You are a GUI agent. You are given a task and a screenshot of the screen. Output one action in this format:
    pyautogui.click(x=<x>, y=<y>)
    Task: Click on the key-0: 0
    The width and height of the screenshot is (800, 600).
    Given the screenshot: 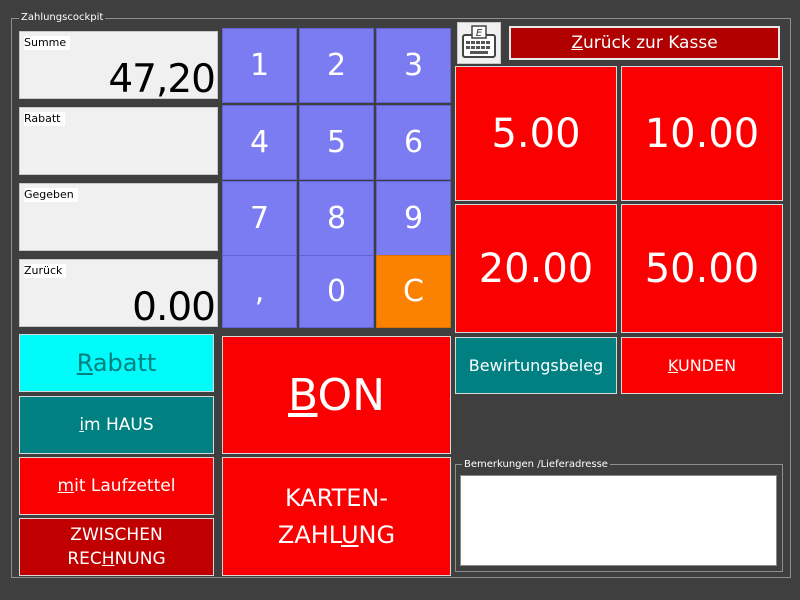 What is the action you would take?
    pyautogui.click(x=336, y=291)
    